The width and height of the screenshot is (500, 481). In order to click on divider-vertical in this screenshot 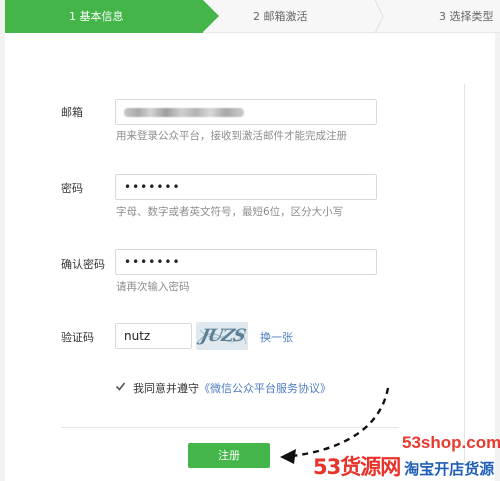, I will do `click(464, 274)`.